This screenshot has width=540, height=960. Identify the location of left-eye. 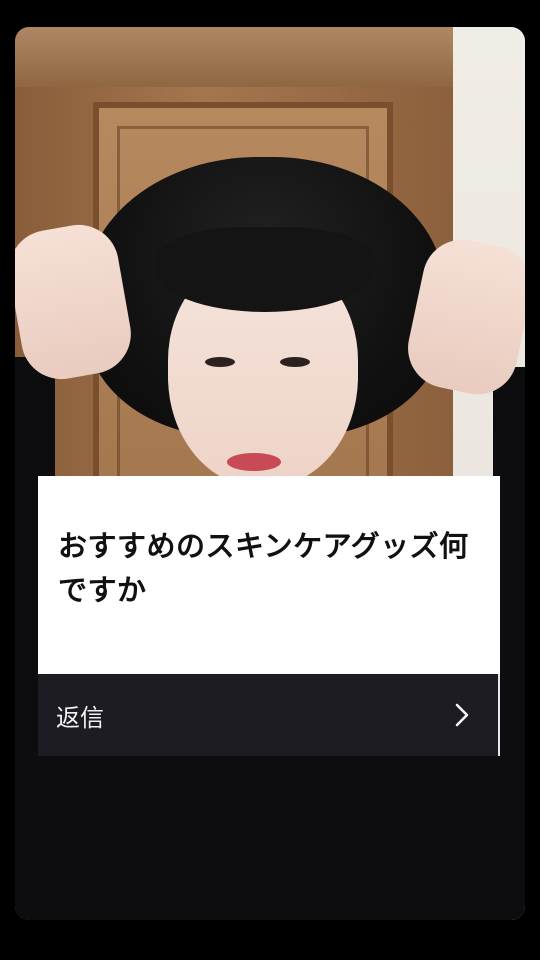
(220, 362).